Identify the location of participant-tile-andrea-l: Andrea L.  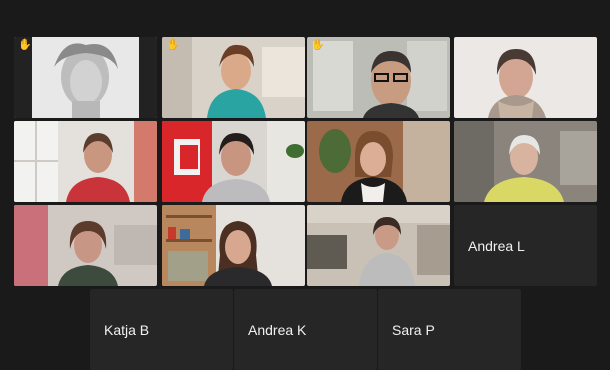
(525, 245).